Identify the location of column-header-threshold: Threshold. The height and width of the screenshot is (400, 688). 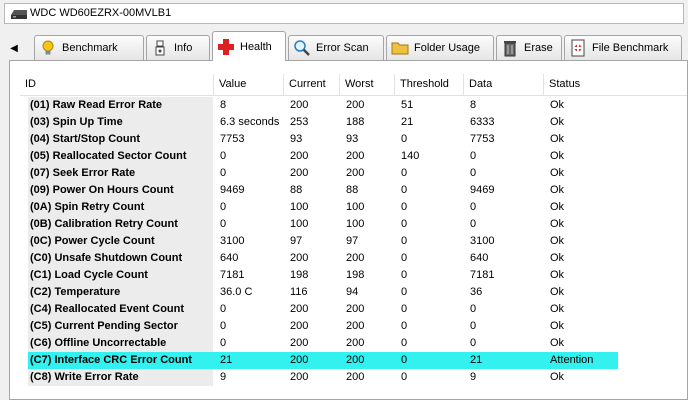
(429, 84).